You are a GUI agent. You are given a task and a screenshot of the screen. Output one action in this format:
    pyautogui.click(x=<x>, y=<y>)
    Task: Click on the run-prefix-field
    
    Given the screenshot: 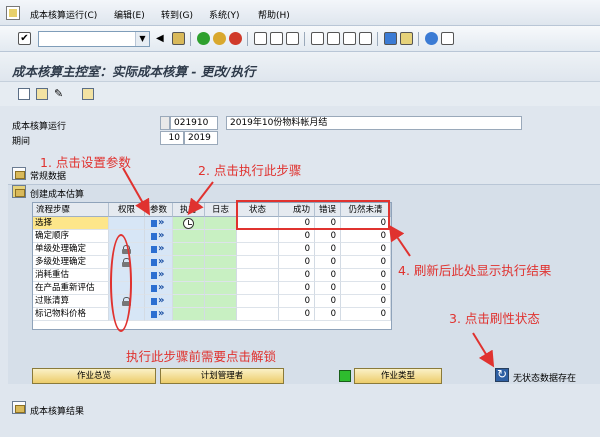 What is the action you would take?
    pyautogui.click(x=165, y=123)
    